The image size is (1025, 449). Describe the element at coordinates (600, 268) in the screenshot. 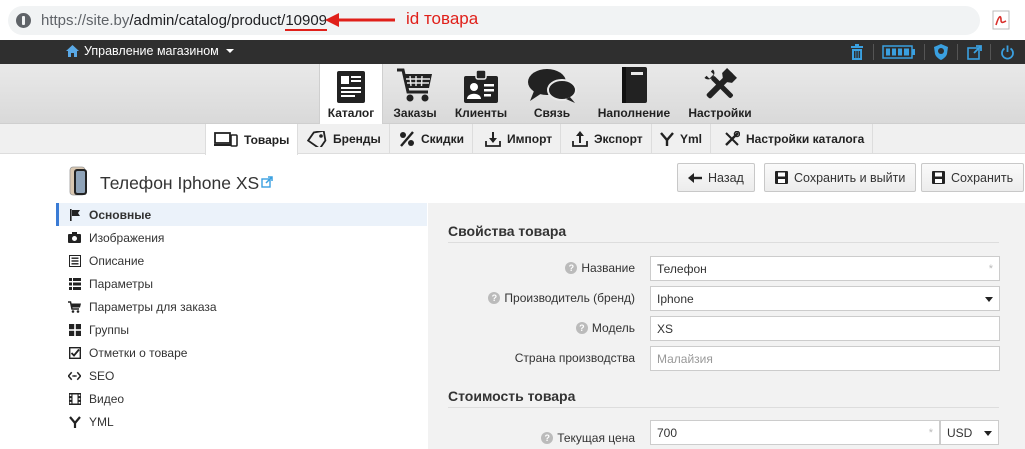

I see `name-field-label: ? Название` at that location.